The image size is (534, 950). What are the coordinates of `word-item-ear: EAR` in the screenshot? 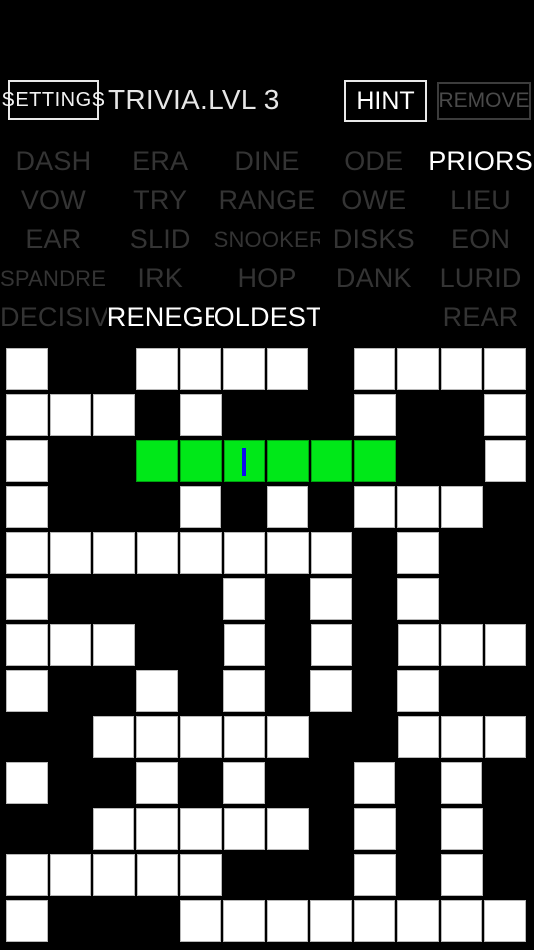 It's located at (53, 239).